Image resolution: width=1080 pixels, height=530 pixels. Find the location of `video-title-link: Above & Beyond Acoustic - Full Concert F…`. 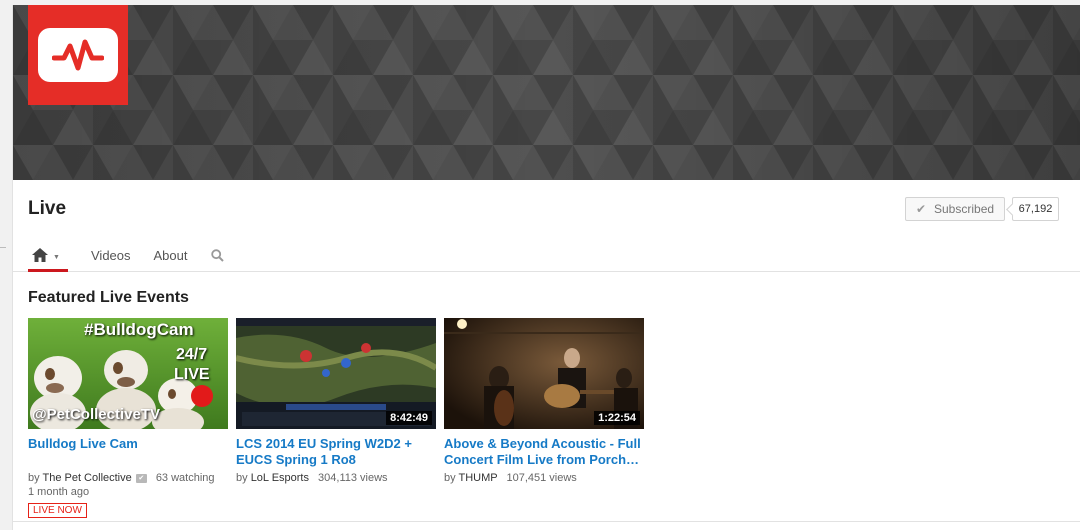

video-title-link: Above & Beyond Acoustic - Full Concert F… is located at coordinates (544, 452).